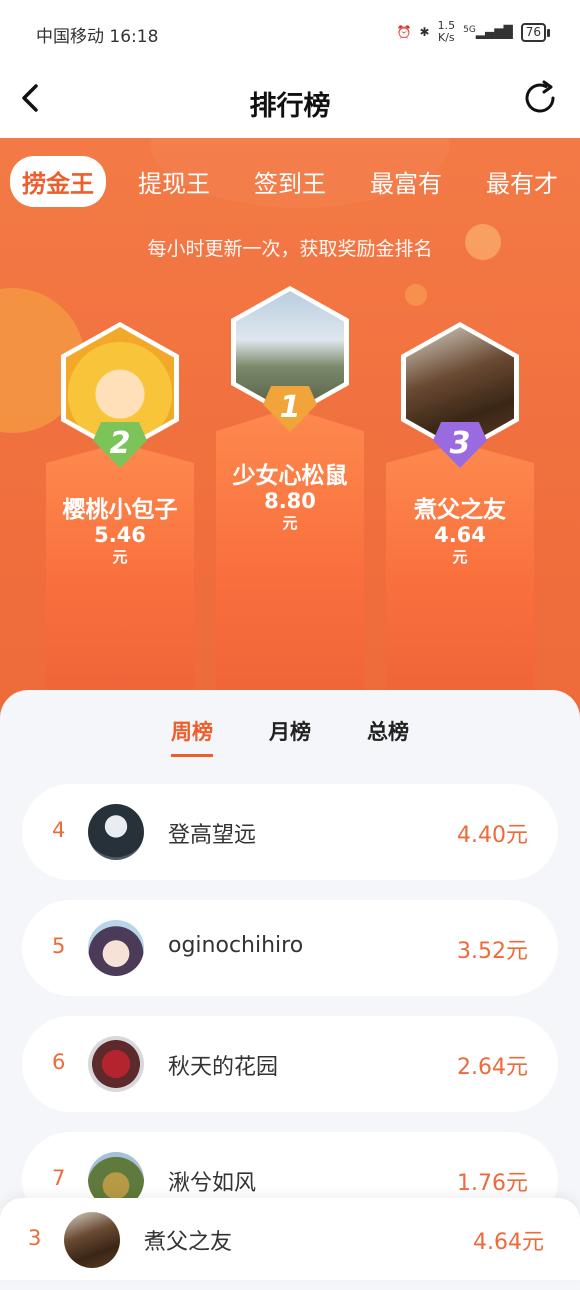  Describe the element at coordinates (59, 1062) in the screenshot. I see `rank-number: 6` at that location.